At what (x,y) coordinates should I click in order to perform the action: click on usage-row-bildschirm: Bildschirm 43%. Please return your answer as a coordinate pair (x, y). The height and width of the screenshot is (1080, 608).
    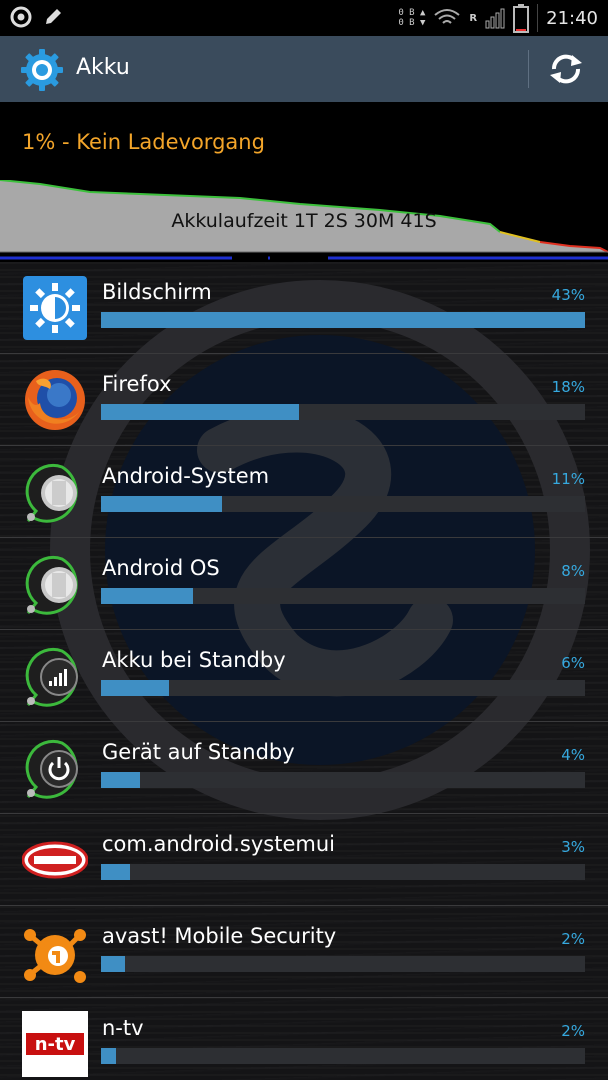
    Looking at the image, I should click on (304, 308).